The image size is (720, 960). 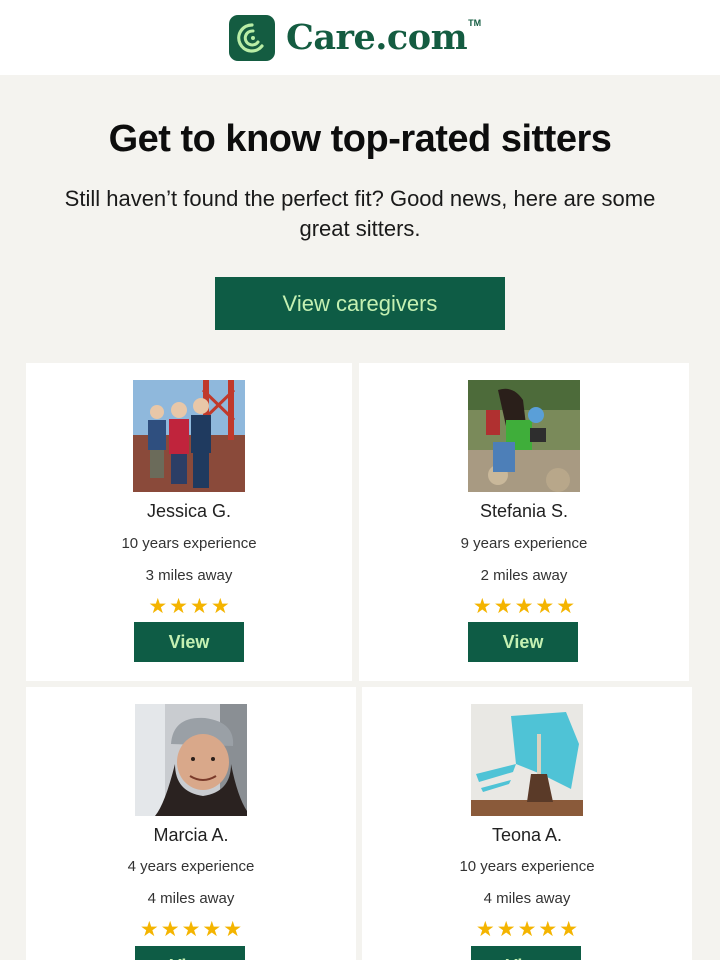 What do you see at coordinates (252, 38) in the screenshot?
I see `care-logo-icon` at bounding box center [252, 38].